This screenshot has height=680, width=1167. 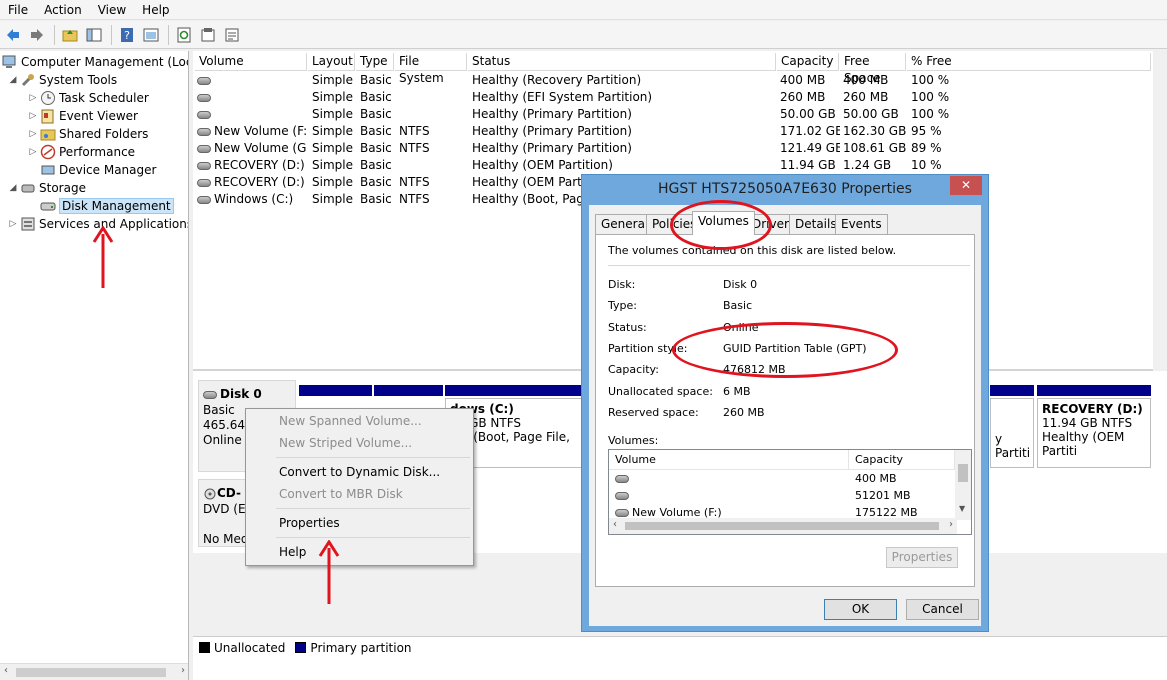 What do you see at coordinates (48, 170) in the screenshot?
I see `device-icon` at bounding box center [48, 170].